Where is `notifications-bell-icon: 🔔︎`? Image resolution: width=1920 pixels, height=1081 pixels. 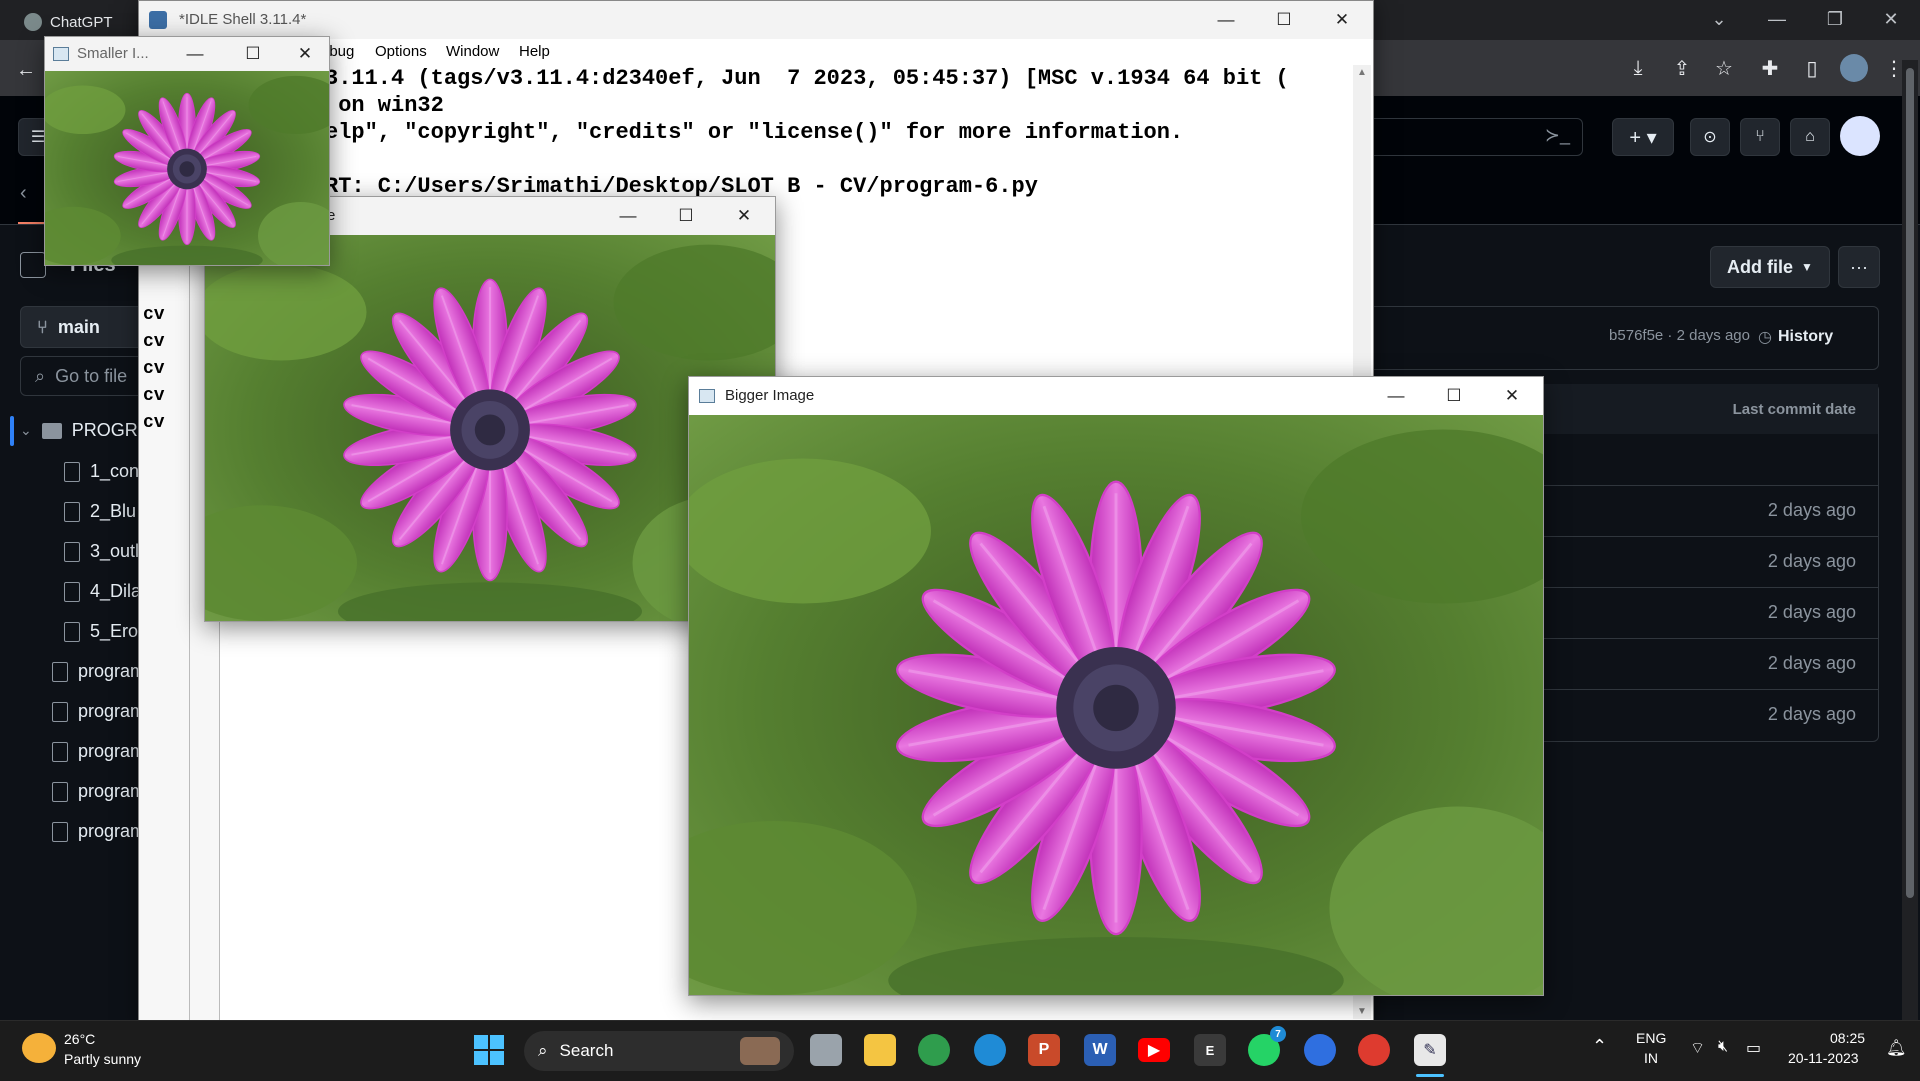 notifications-bell-icon: 🔔︎ is located at coordinates (1896, 1048).